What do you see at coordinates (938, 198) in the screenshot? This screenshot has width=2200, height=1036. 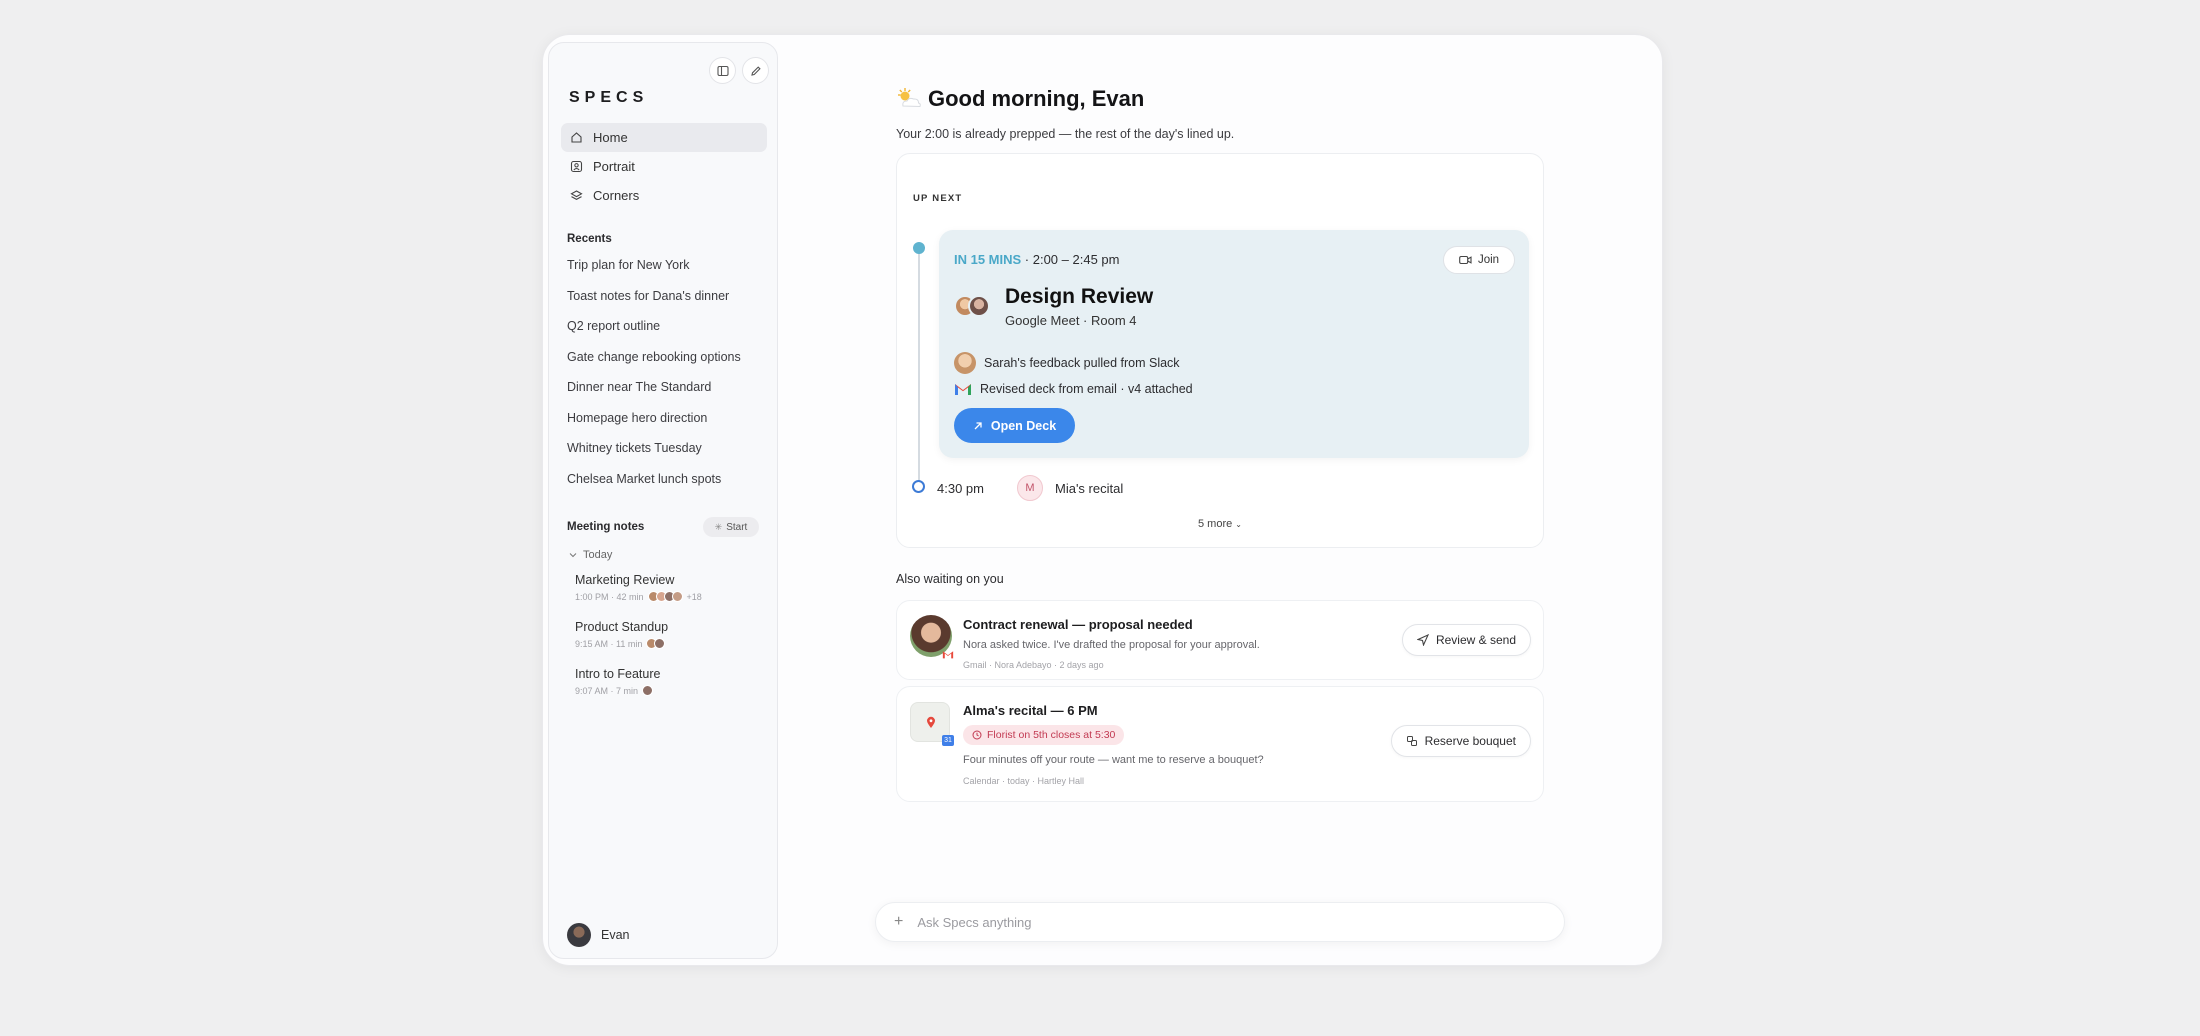 I see `up-next-label: UP NEXT` at bounding box center [938, 198].